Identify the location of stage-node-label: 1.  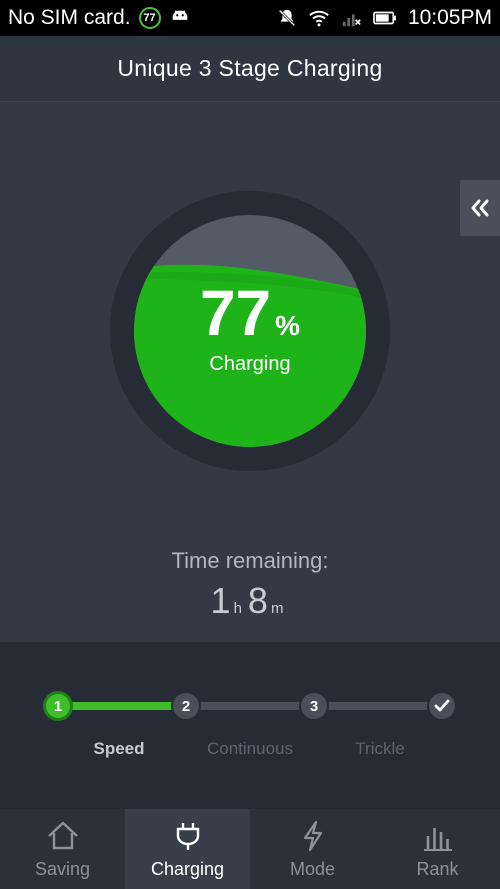
(58, 706).